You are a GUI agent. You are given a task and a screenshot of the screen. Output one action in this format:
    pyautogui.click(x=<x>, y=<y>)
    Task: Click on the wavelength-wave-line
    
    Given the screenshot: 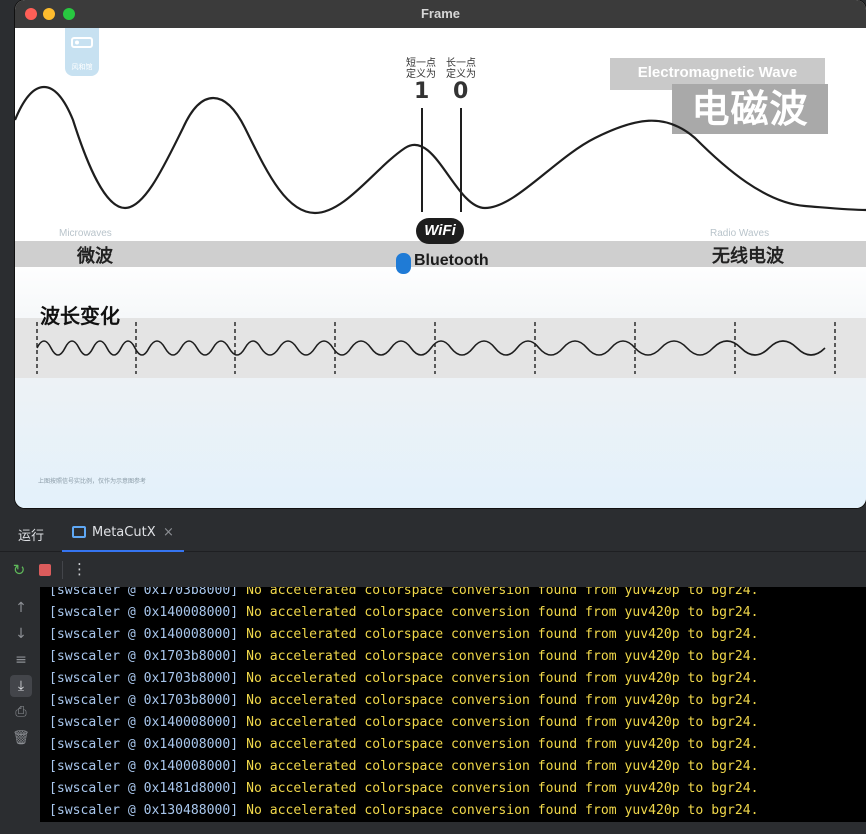 What is the action you would take?
    pyautogui.click(x=431, y=348)
    